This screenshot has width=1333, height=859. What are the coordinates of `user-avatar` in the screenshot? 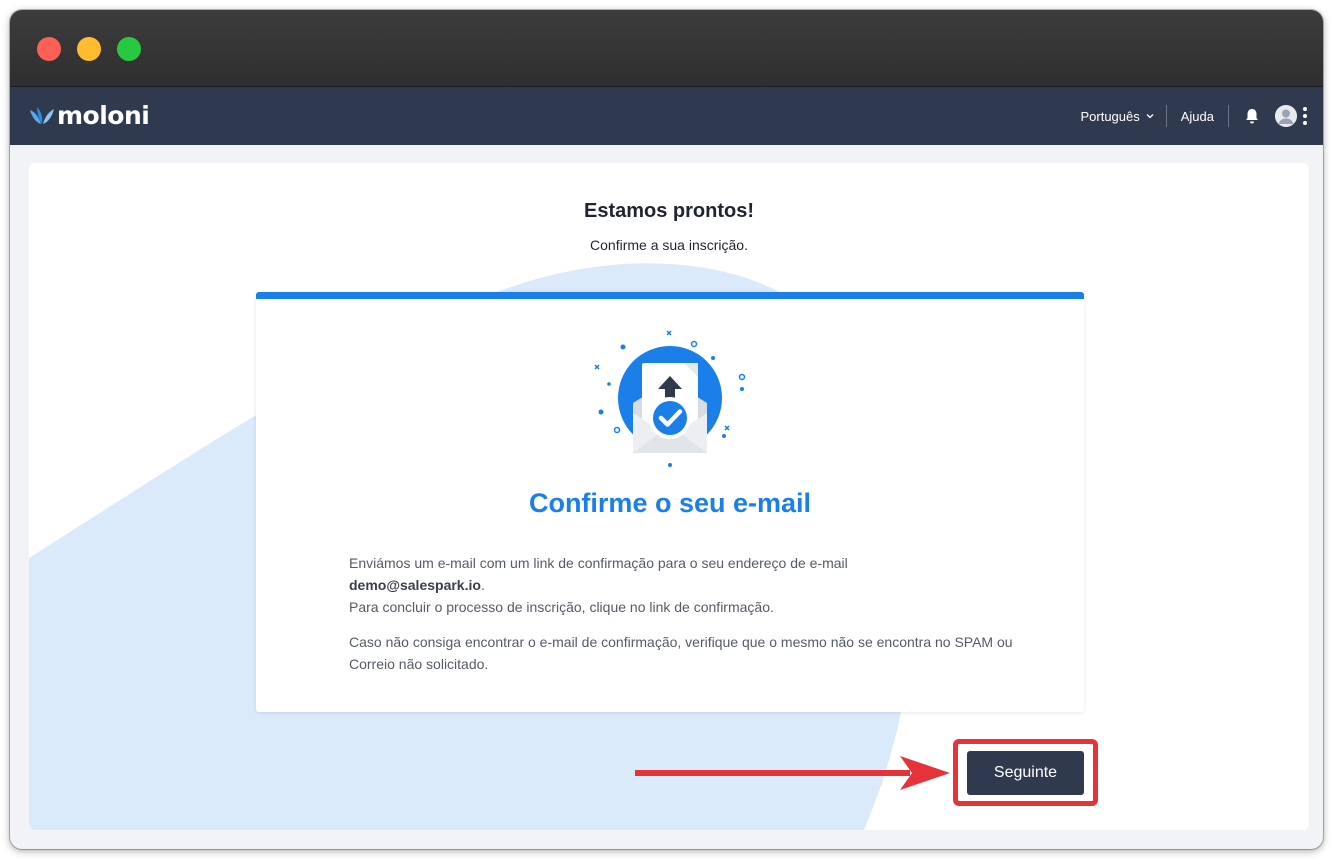 It's located at (1286, 116).